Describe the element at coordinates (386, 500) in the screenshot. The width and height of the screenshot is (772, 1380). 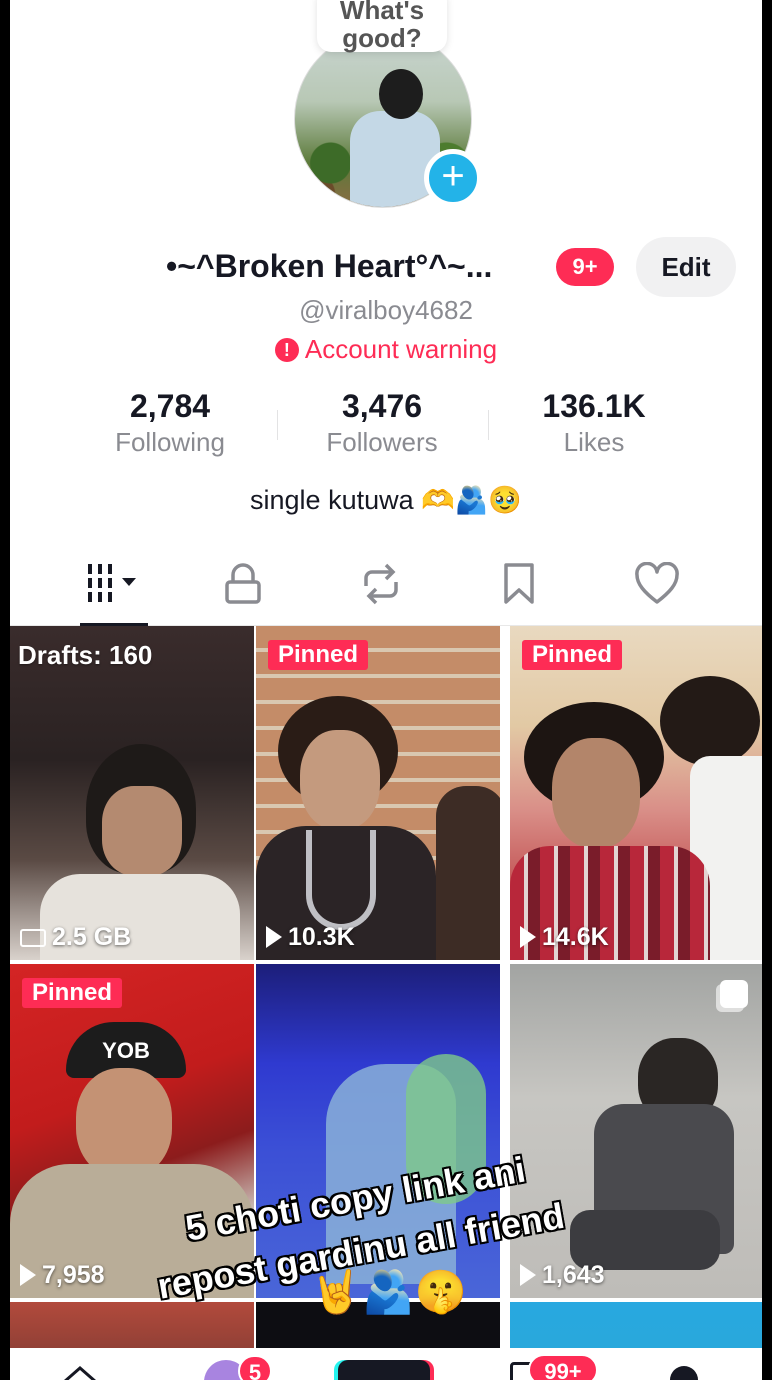
I see `bio: single kutuwa 🫶🫂🥹` at that location.